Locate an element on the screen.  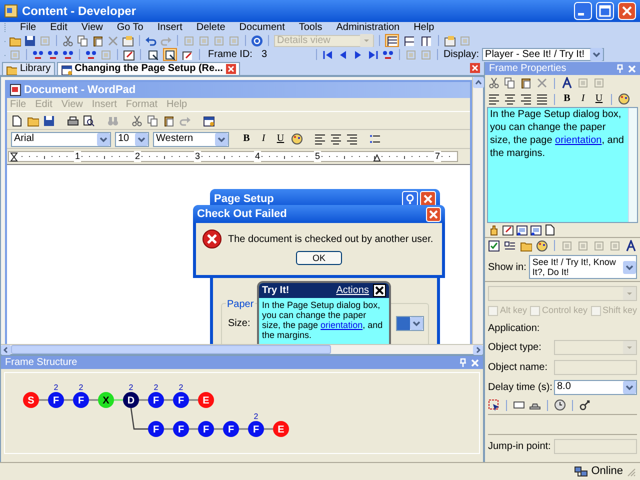
scroll-thumb is located at coordinates (171, 349).